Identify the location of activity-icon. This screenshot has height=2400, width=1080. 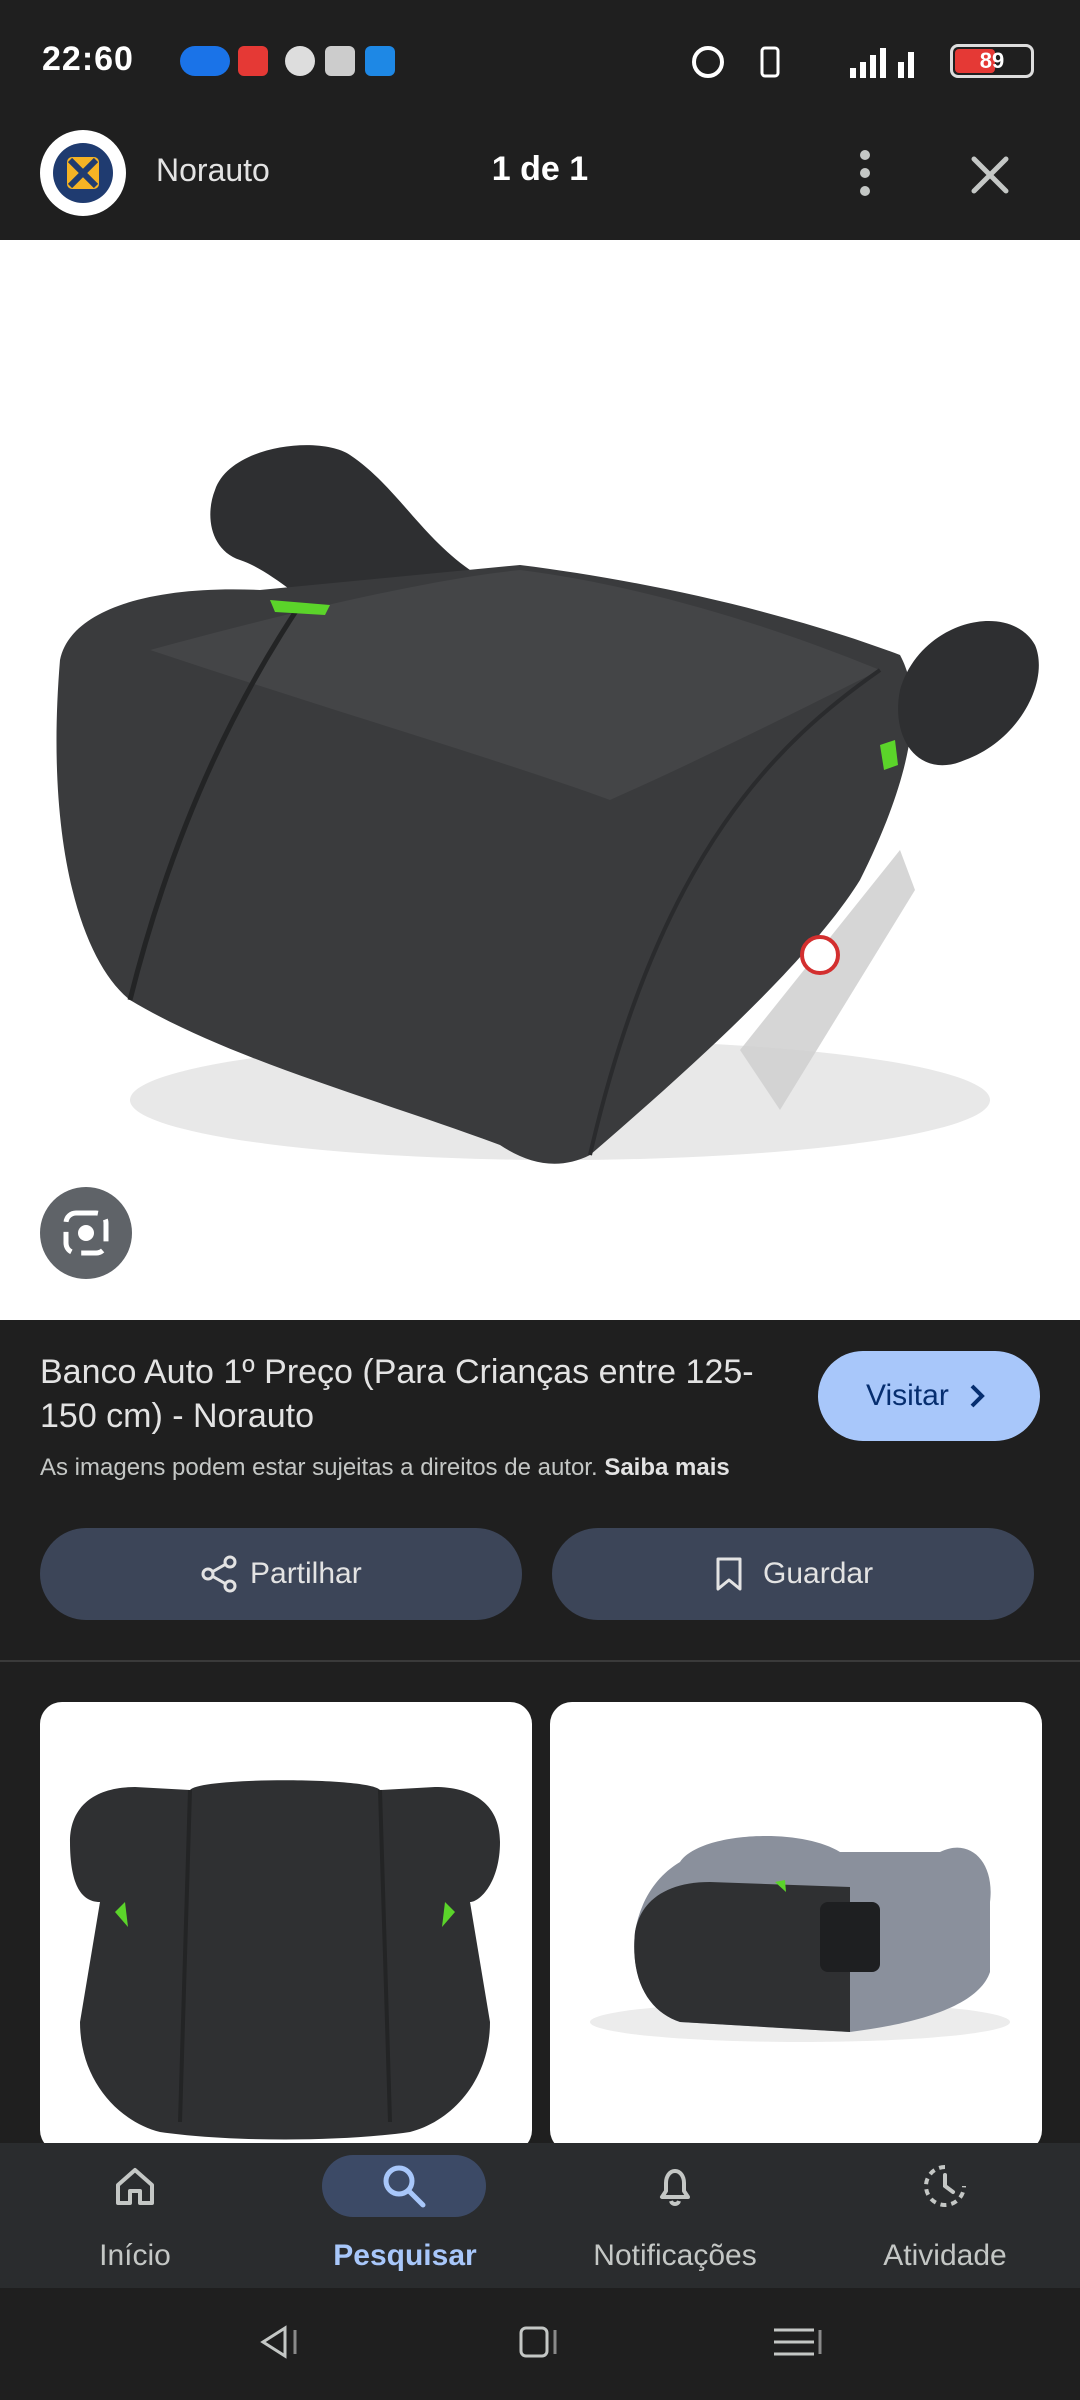
(945, 2186).